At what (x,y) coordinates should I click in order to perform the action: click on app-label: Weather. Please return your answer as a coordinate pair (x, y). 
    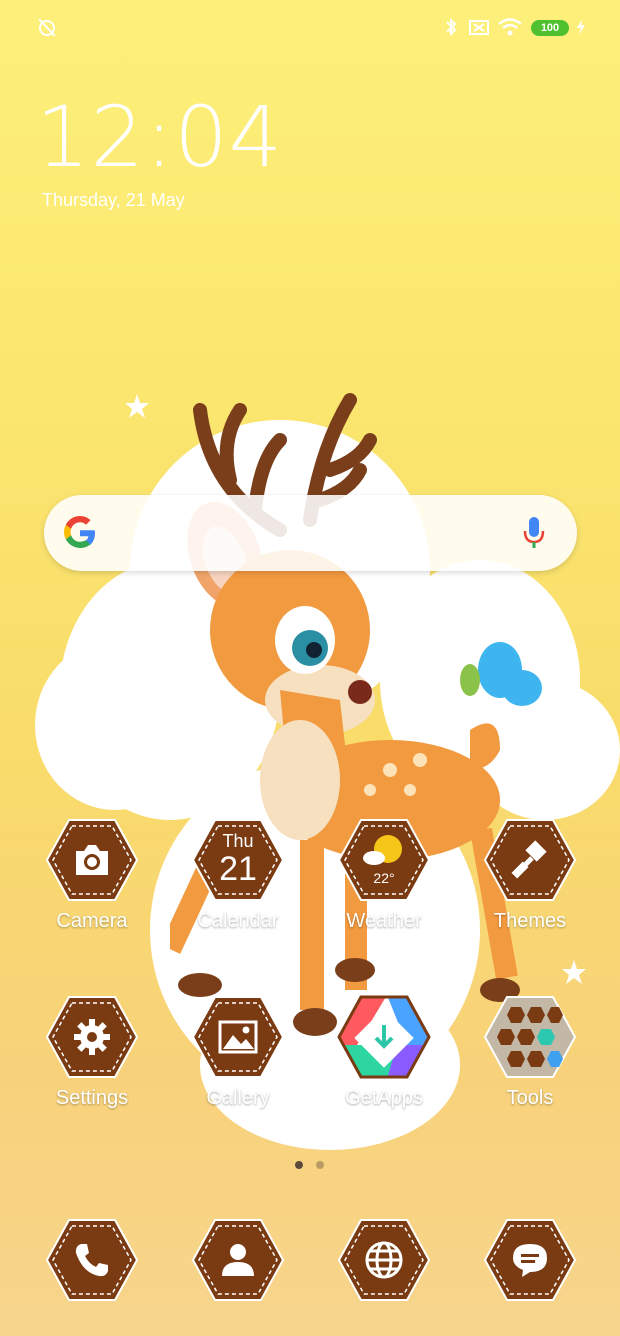
    Looking at the image, I should click on (384, 921).